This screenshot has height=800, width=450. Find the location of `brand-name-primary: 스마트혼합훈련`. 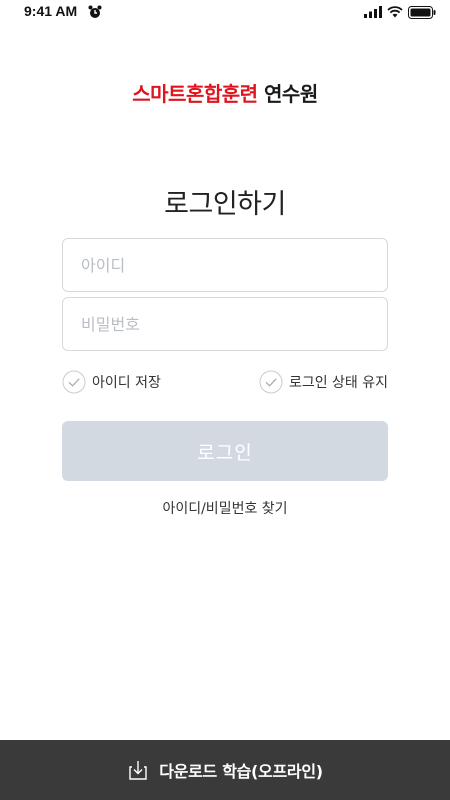

brand-name-primary: 스마트혼합훈련 is located at coordinates (195, 94).